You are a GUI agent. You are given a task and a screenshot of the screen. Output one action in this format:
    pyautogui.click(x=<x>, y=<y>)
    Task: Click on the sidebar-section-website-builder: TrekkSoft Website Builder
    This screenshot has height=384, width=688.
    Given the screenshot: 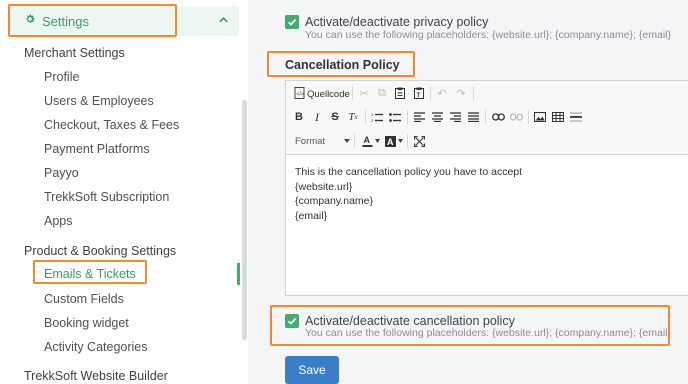 What is the action you would take?
    pyautogui.click(x=96, y=376)
    